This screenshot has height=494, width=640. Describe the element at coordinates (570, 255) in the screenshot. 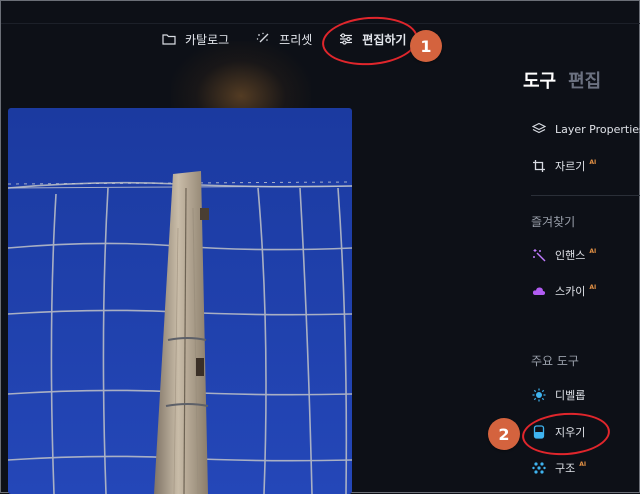

I see `enhance-label: 인핸스` at that location.